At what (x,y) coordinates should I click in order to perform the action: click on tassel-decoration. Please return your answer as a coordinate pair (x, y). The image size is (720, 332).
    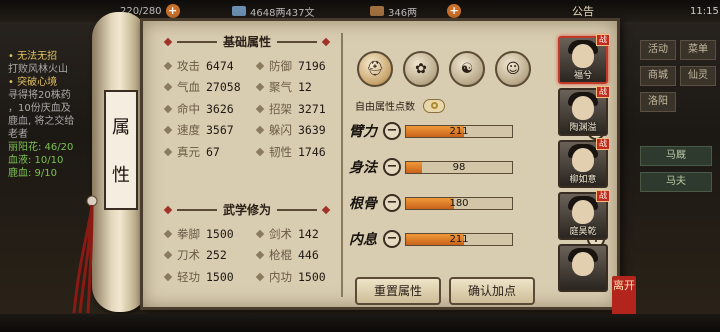
    Looking at the image, I should click on (85, 254).